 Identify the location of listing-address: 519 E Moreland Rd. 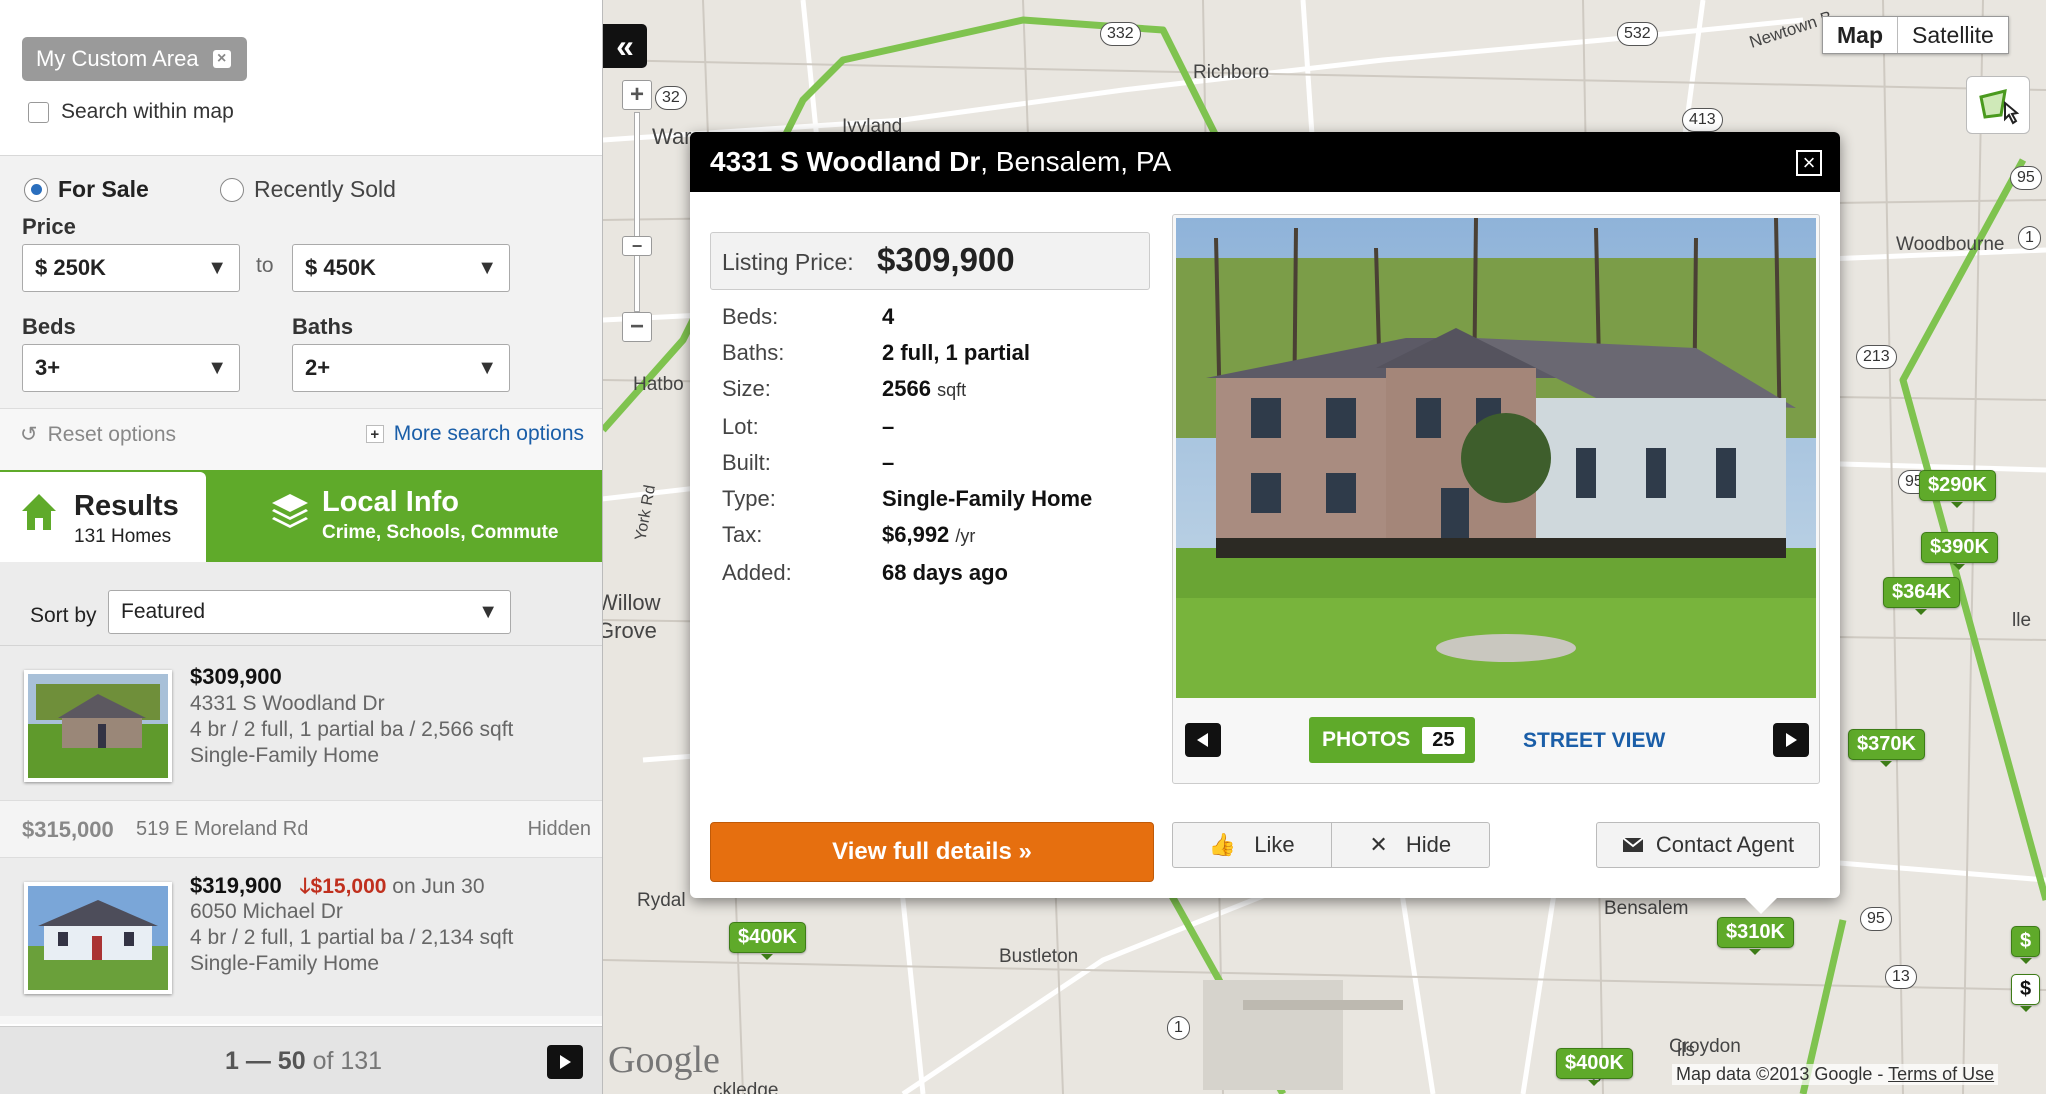
(222, 829).